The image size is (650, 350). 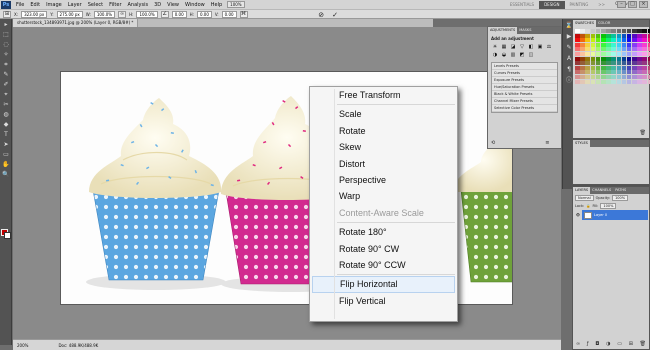 What do you see at coordinates (7, 14) in the screenshot?
I see `reference-point-icon: ⊞` at bounding box center [7, 14].